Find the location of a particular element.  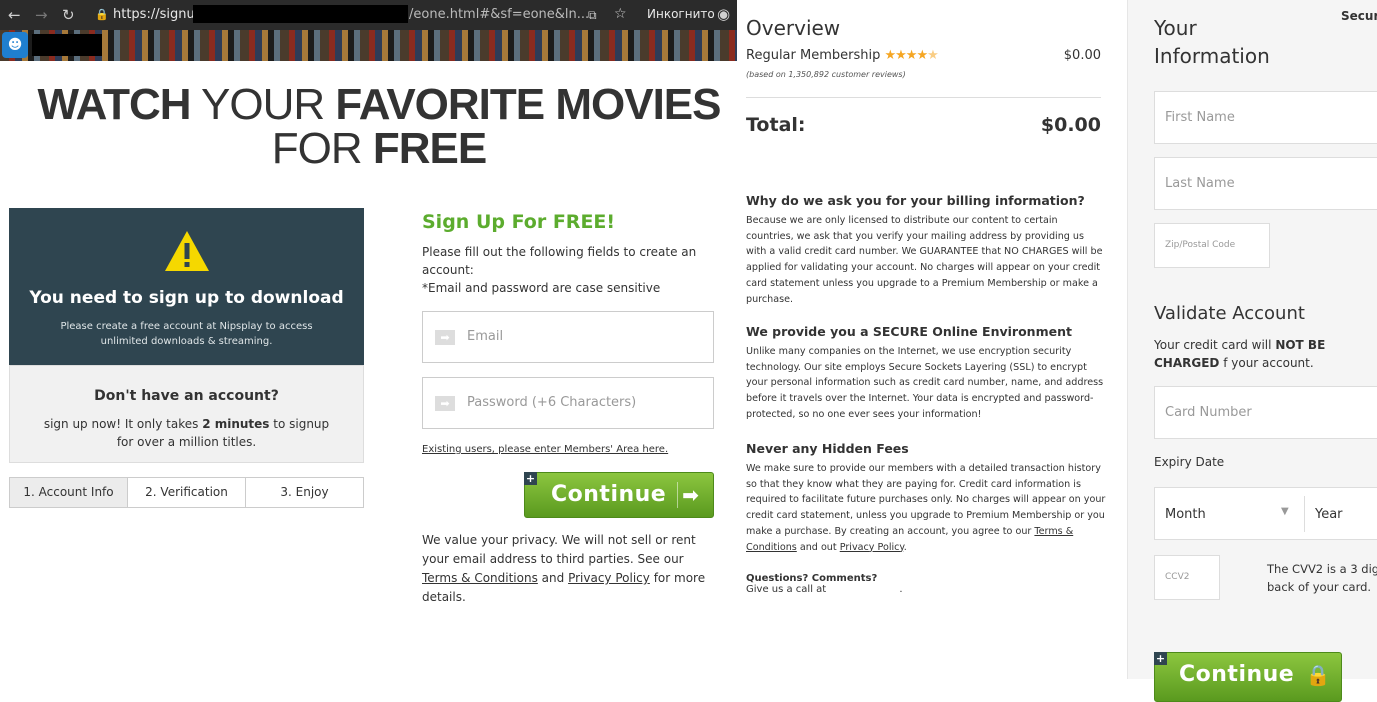

expiry-select: Month ▼ Year is located at coordinates (1265, 513).